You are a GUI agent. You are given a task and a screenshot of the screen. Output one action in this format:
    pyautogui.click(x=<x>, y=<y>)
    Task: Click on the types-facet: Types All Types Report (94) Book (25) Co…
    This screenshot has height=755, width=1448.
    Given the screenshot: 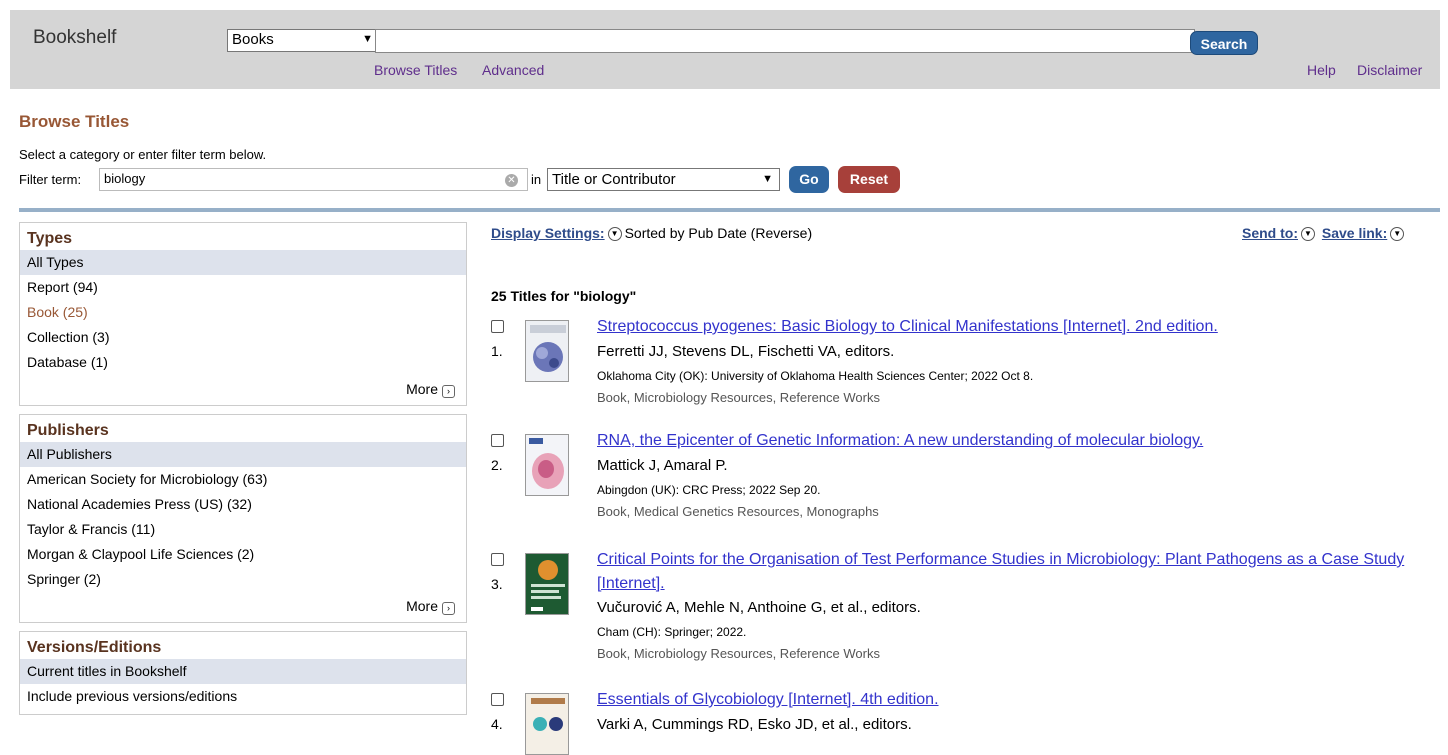 What is the action you would take?
    pyautogui.click(x=243, y=314)
    